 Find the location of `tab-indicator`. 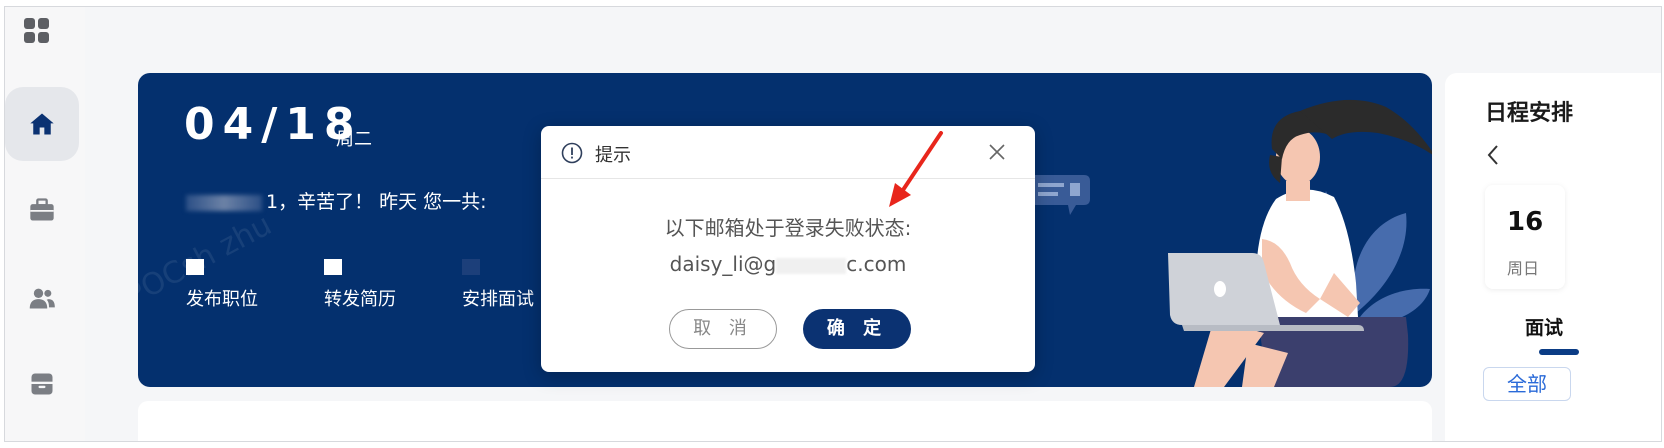

tab-indicator is located at coordinates (1559, 352).